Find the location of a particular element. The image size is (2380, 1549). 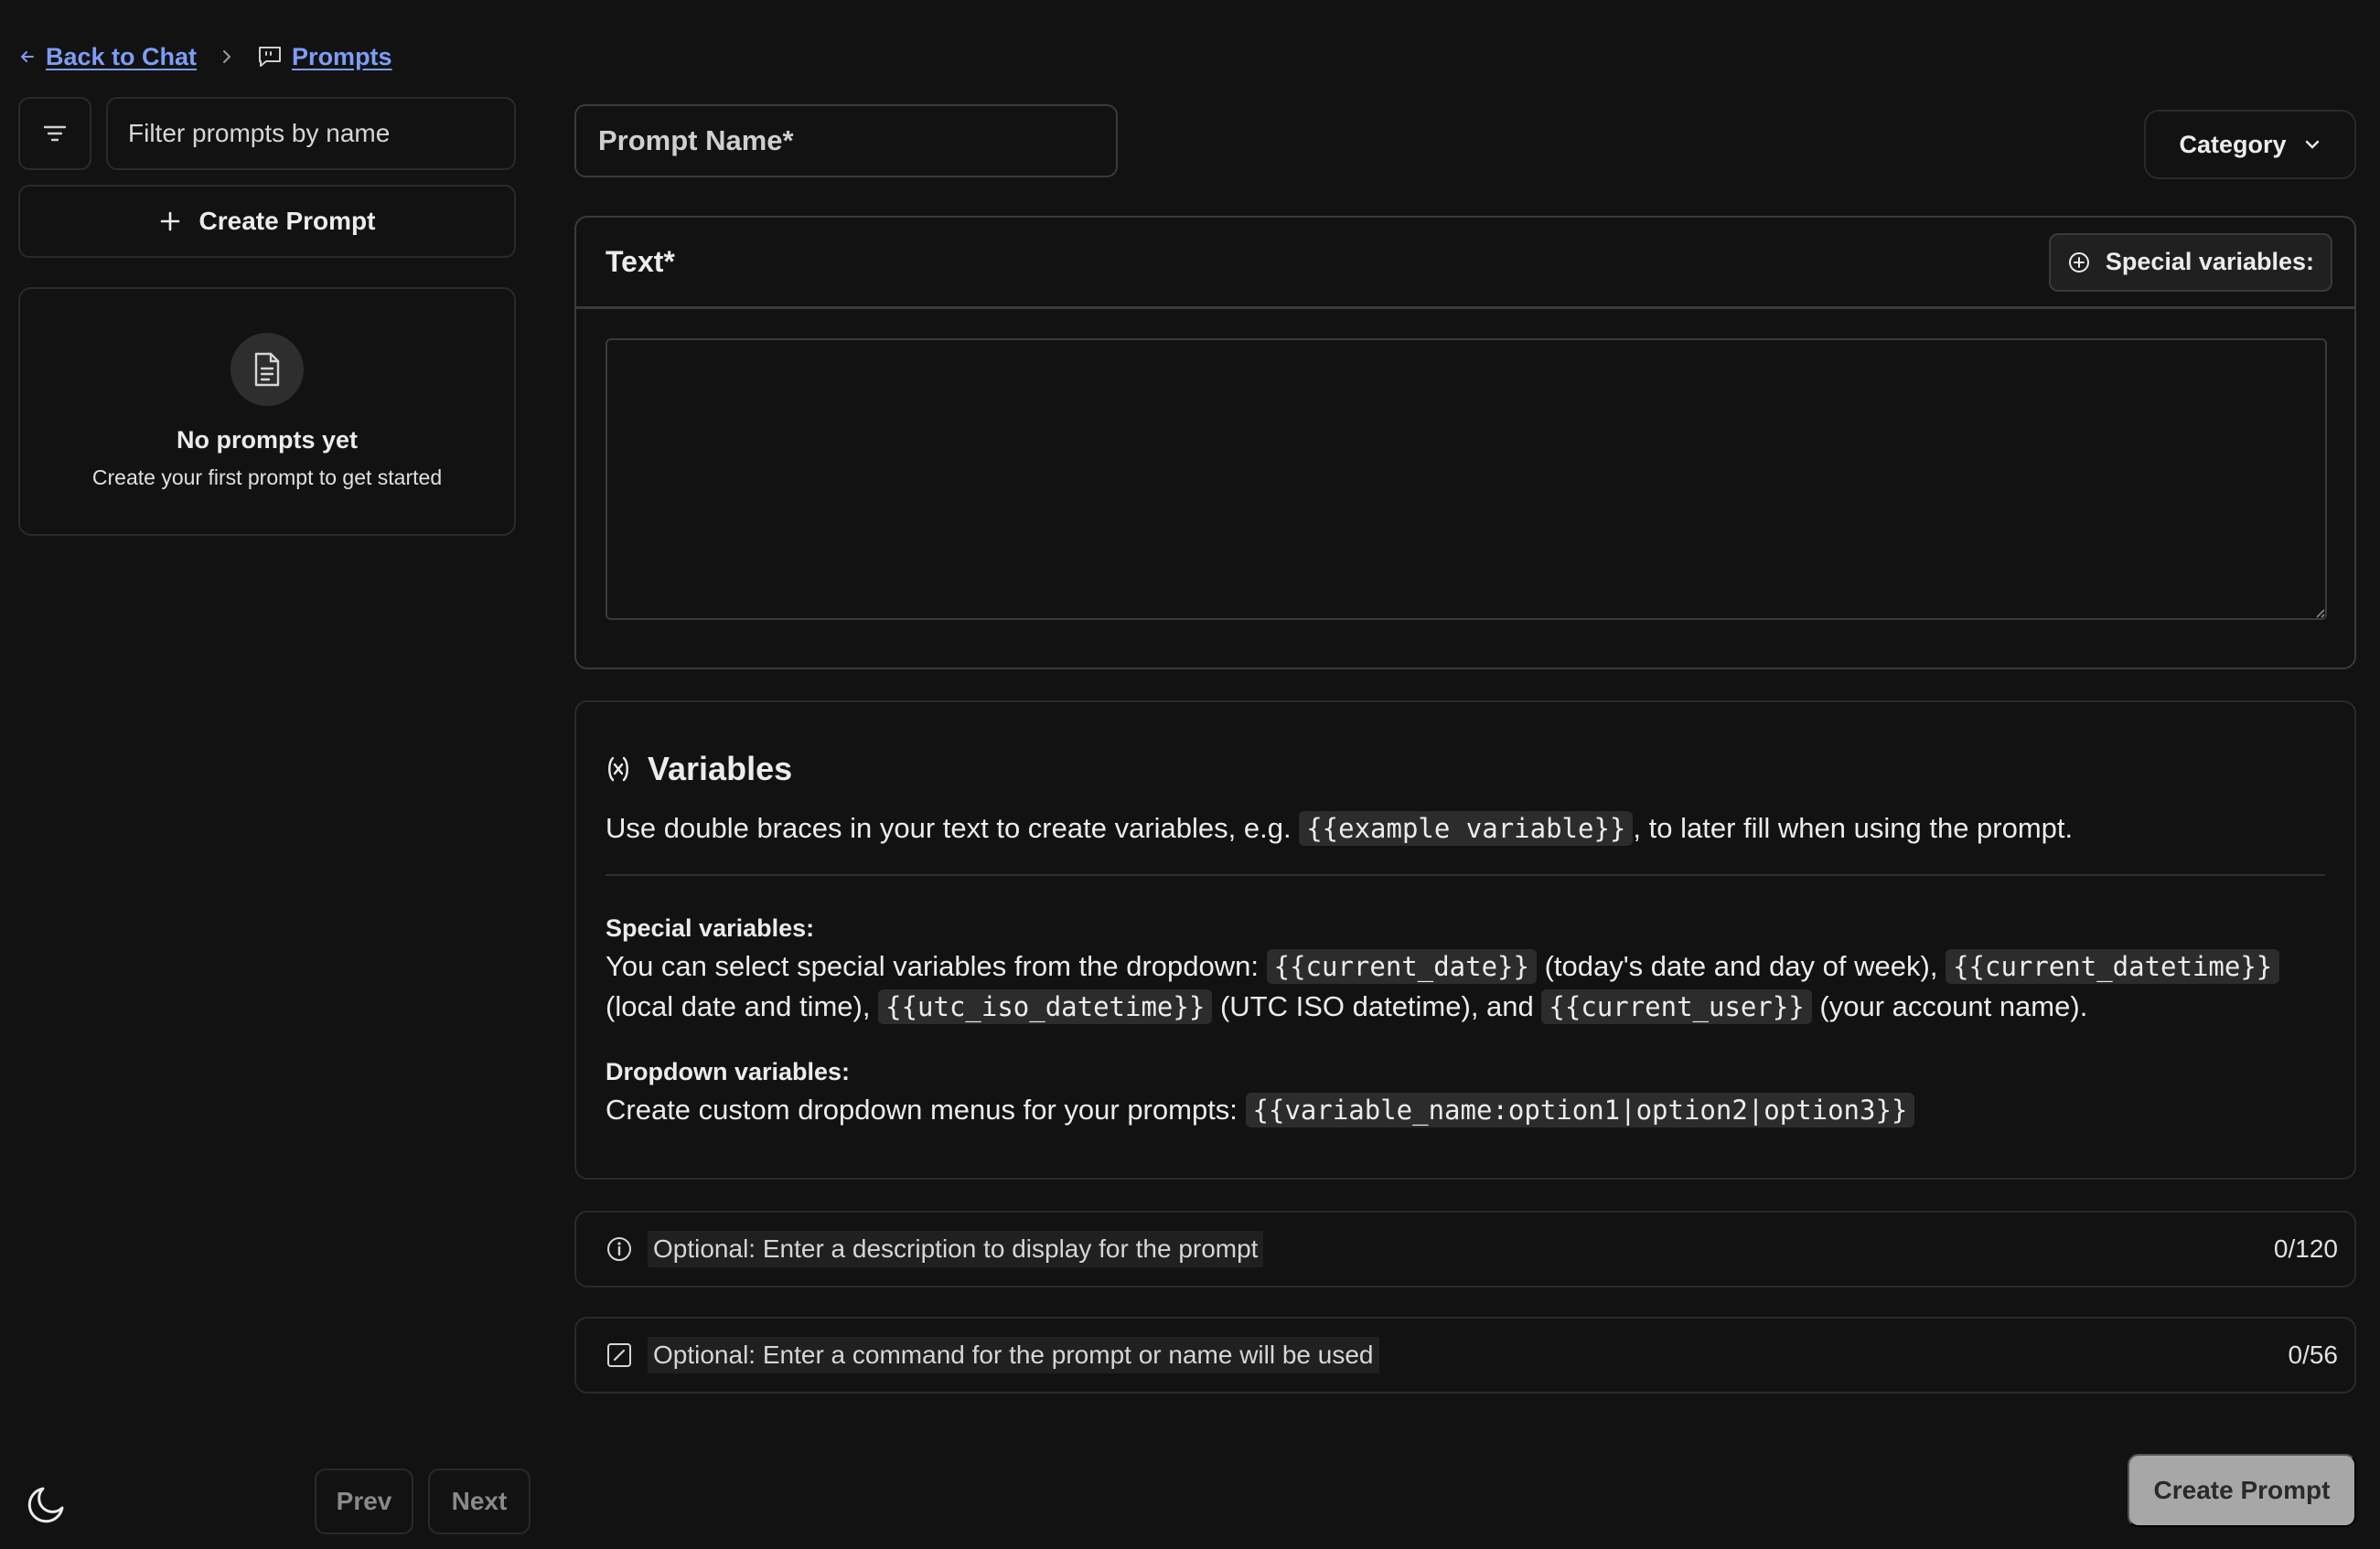

category-dropdown: Category is located at coordinates (2250, 144).